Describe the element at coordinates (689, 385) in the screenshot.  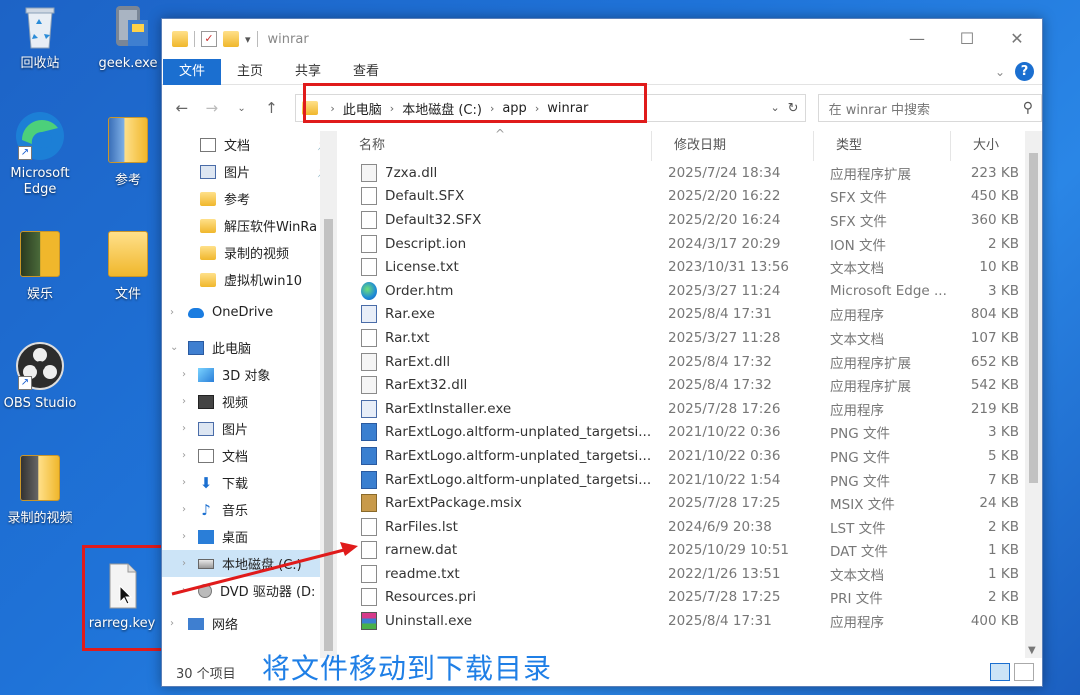
I see `file-row: RarExt32.dll 2025/8/4 17:32 应用程序扩展 542 KB` at that location.